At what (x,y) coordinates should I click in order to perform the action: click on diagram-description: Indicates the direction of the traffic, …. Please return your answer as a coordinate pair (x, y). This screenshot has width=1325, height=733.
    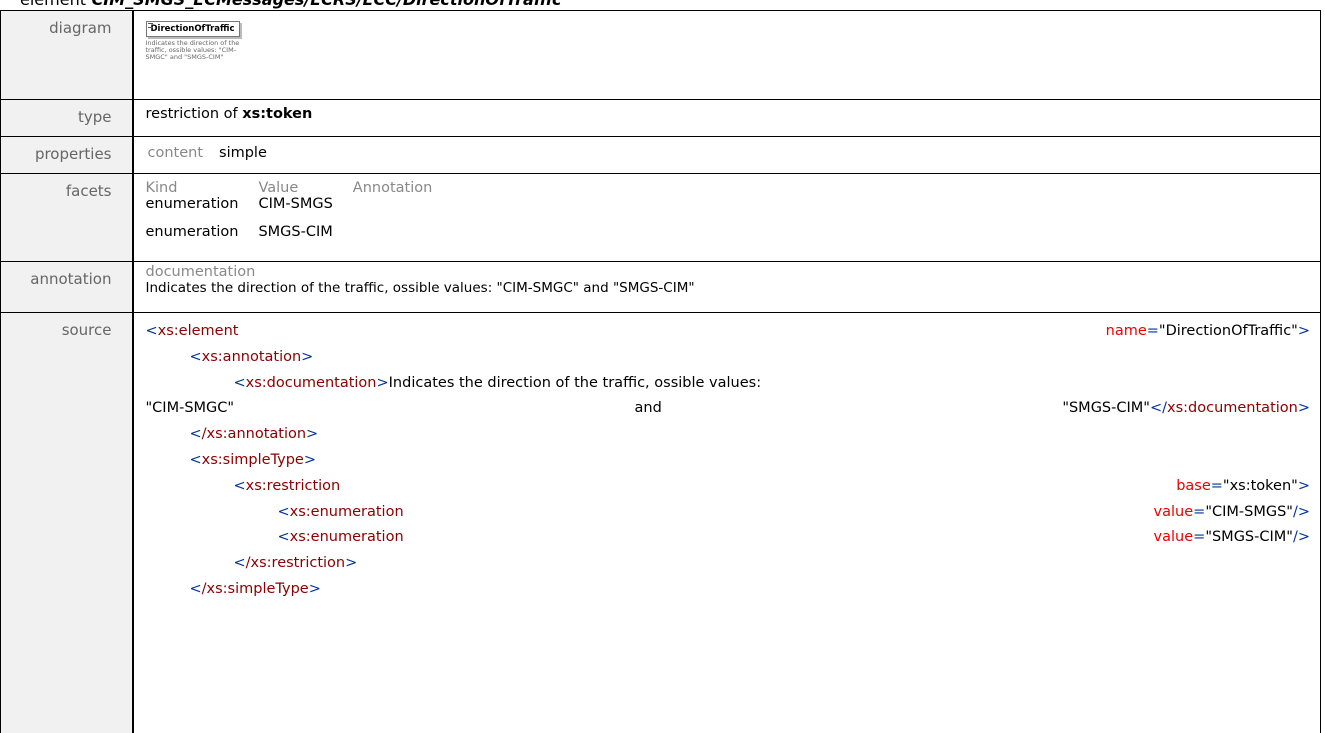
    Looking at the image, I should click on (192, 50).